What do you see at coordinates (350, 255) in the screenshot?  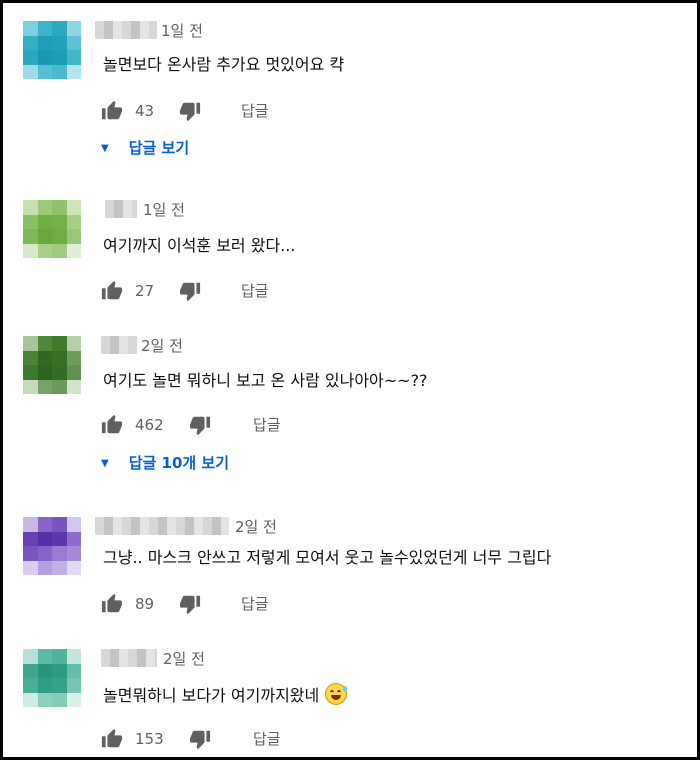 I see `comment-item: 1일 전 여기까지 이석훈 보러 왔다... 27 답글` at bounding box center [350, 255].